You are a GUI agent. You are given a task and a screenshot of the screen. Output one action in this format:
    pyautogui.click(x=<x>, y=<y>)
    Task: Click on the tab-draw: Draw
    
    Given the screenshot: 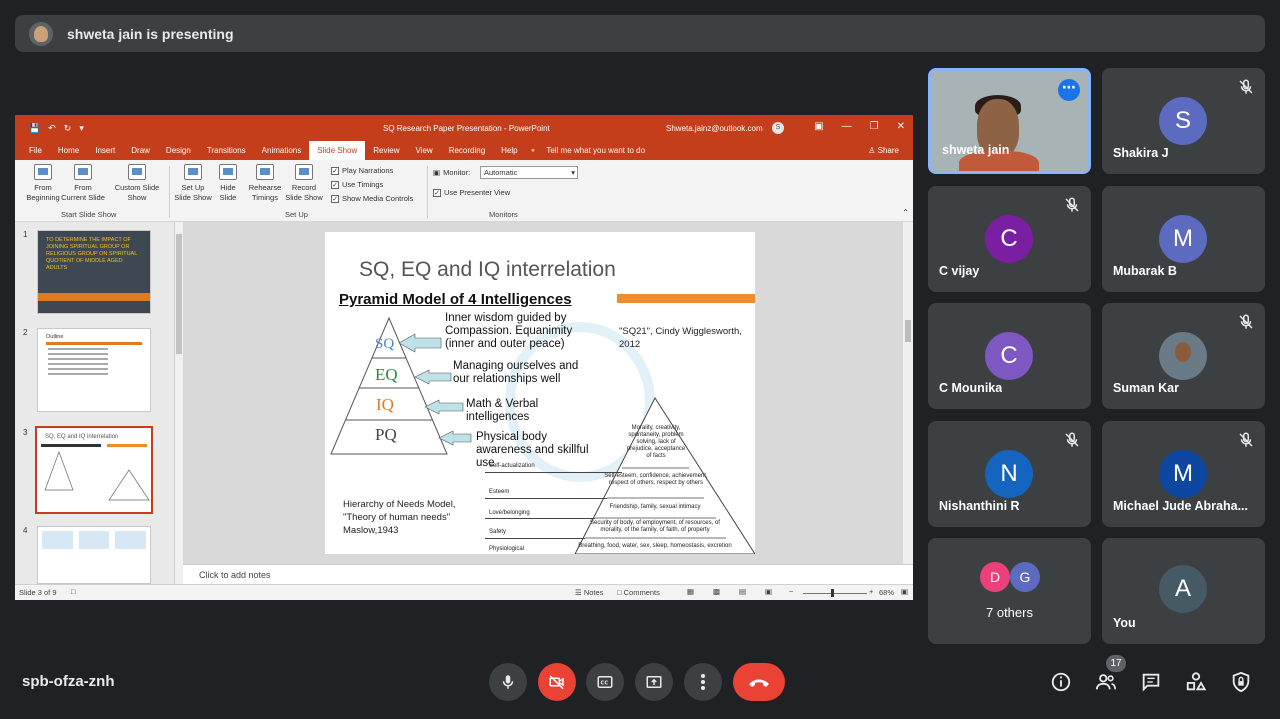 What is the action you would take?
    pyautogui.click(x=140, y=150)
    